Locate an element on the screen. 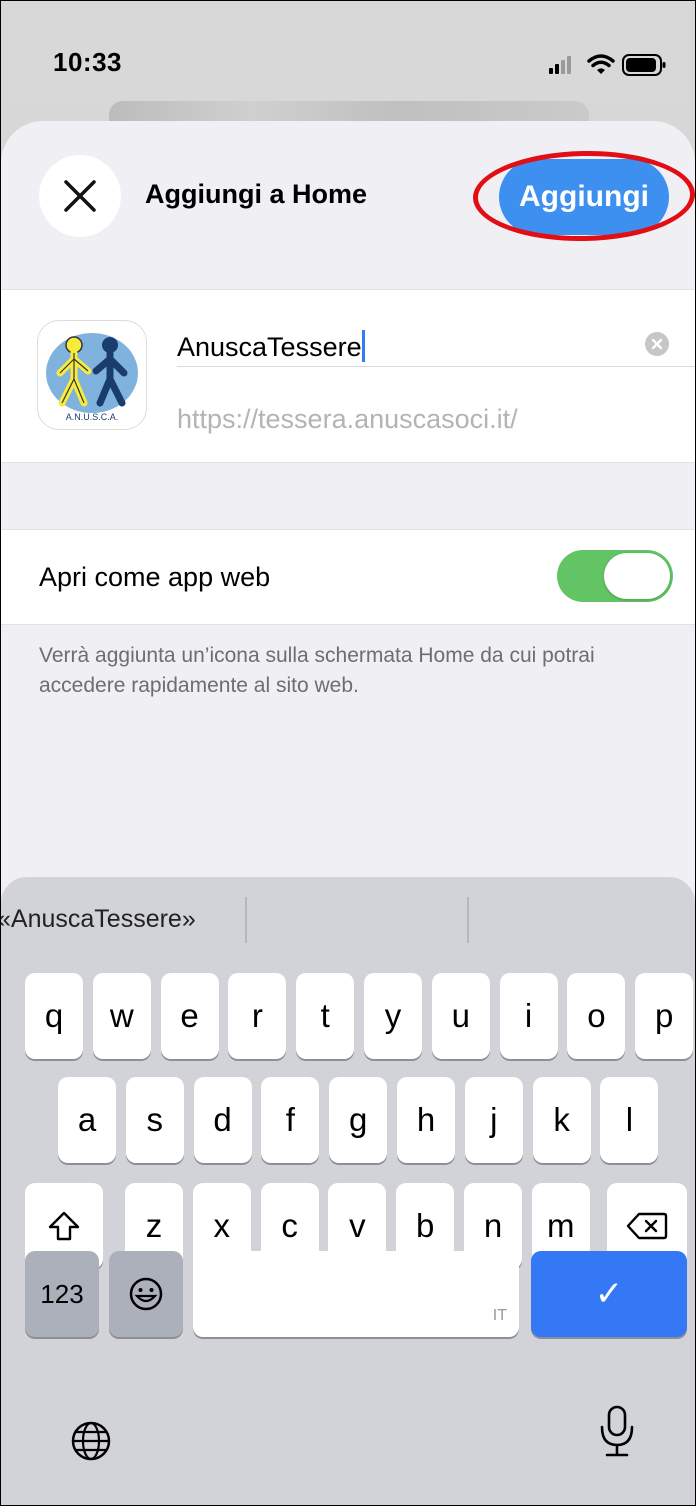 The image size is (696, 1506). suggestion-item: «AnuscaTessere» is located at coordinates (98, 919).